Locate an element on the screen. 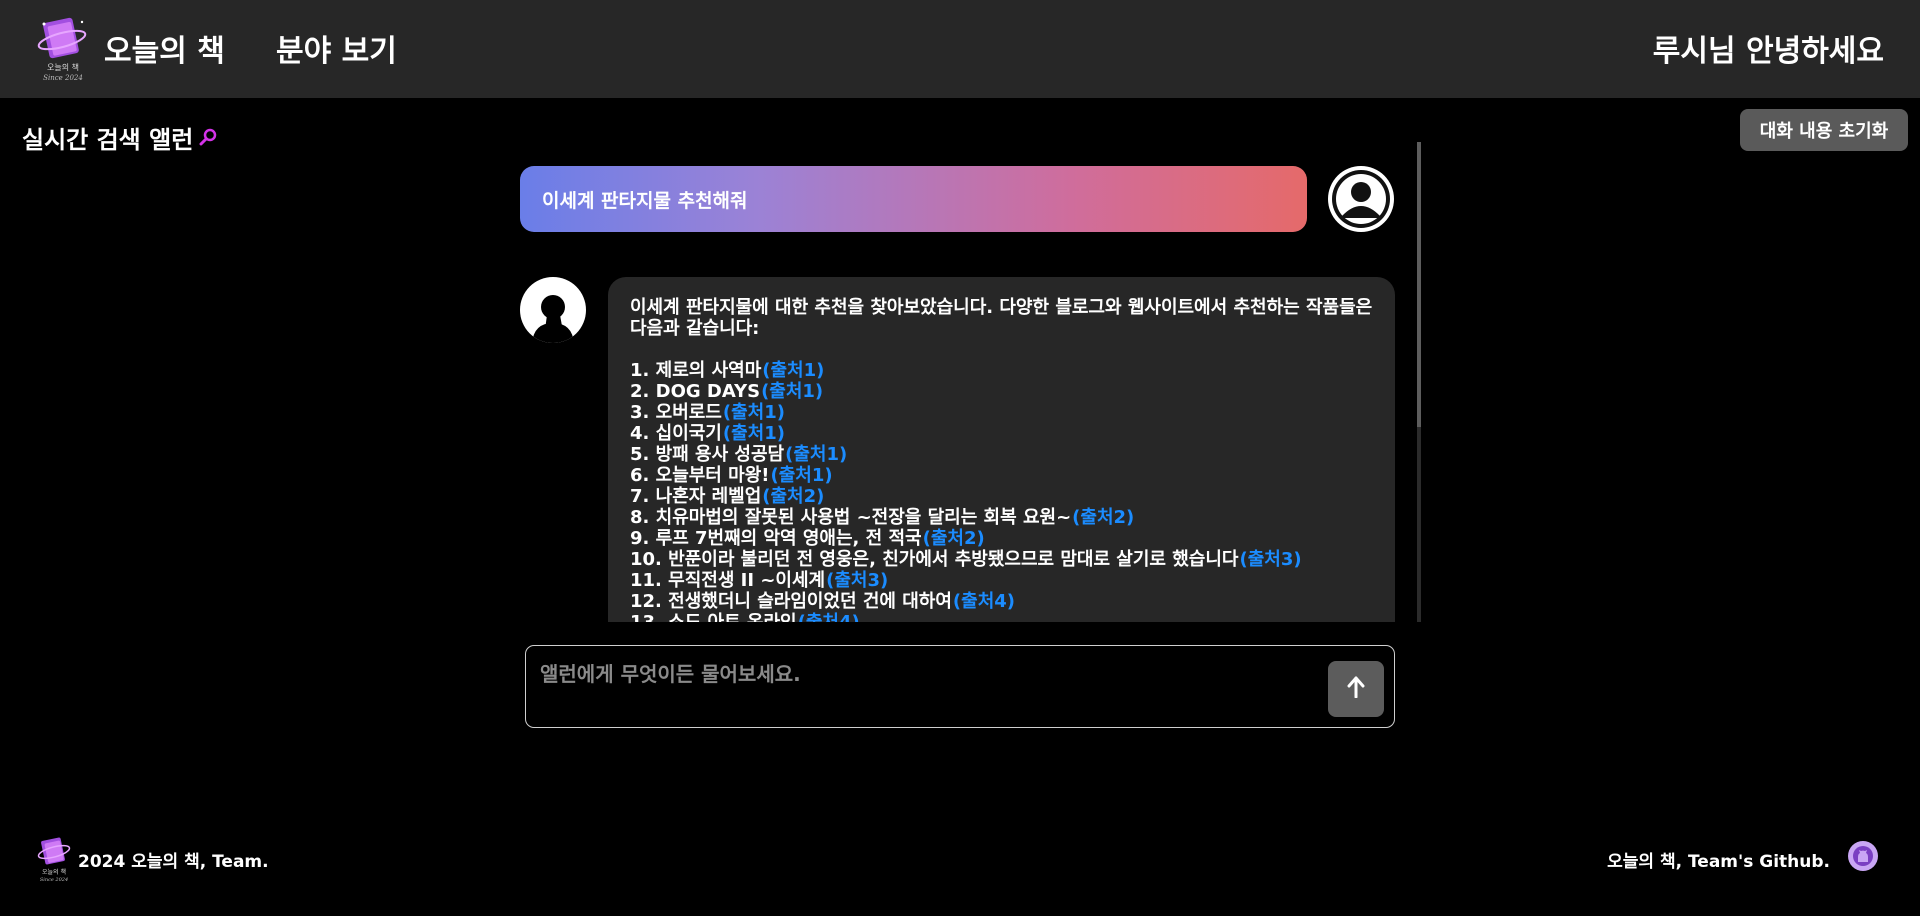 Image resolution: width=1920 pixels, height=916 pixels. chat-input is located at coordinates (920, 686).